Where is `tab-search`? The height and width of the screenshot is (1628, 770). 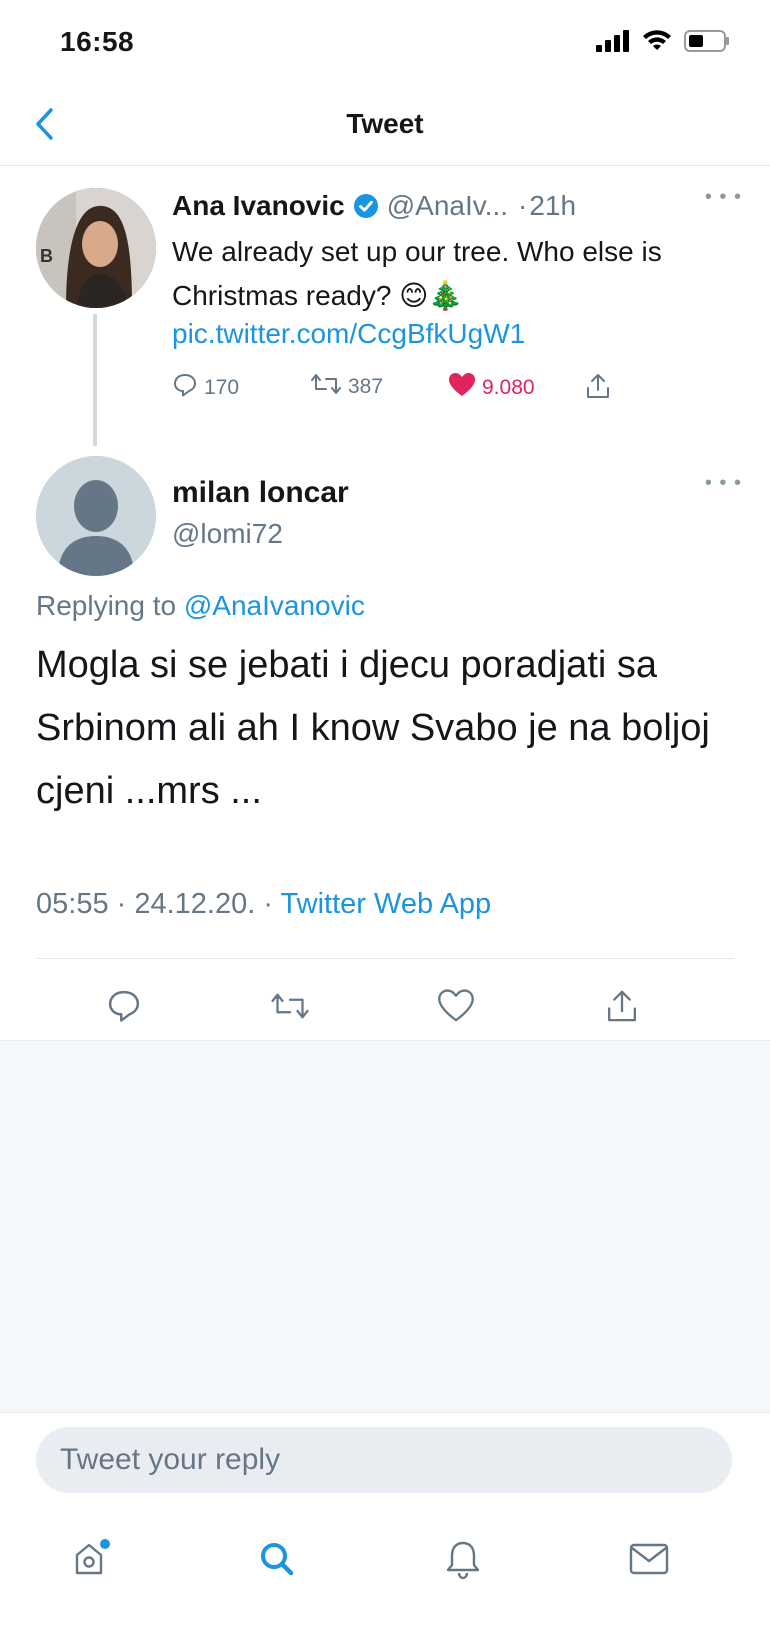 tab-search is located at coordinates (277, 1561).